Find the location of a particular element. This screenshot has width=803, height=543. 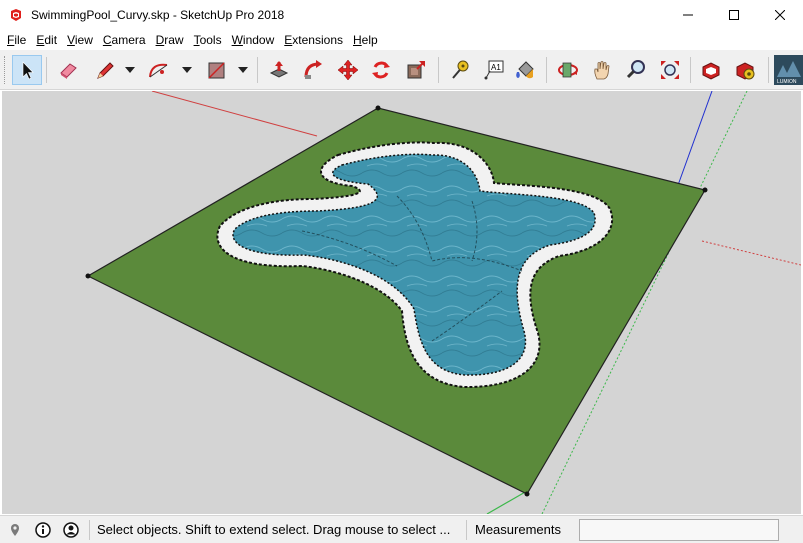

rotate-tool-button is located at coordinates (381, 70).